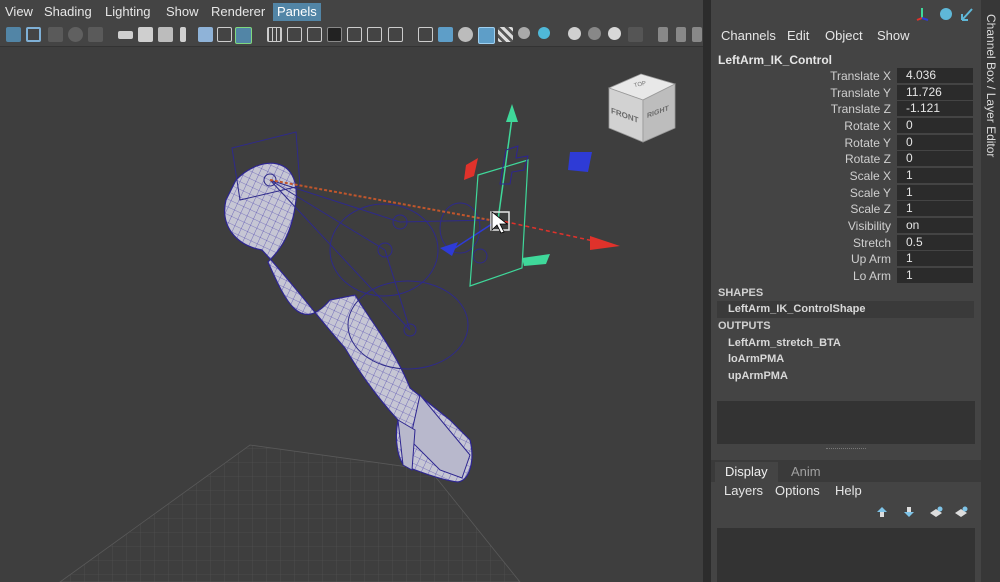  Describe the element at coordinates (707, 291) in the screenshot. I see `panel-divider` at that location.